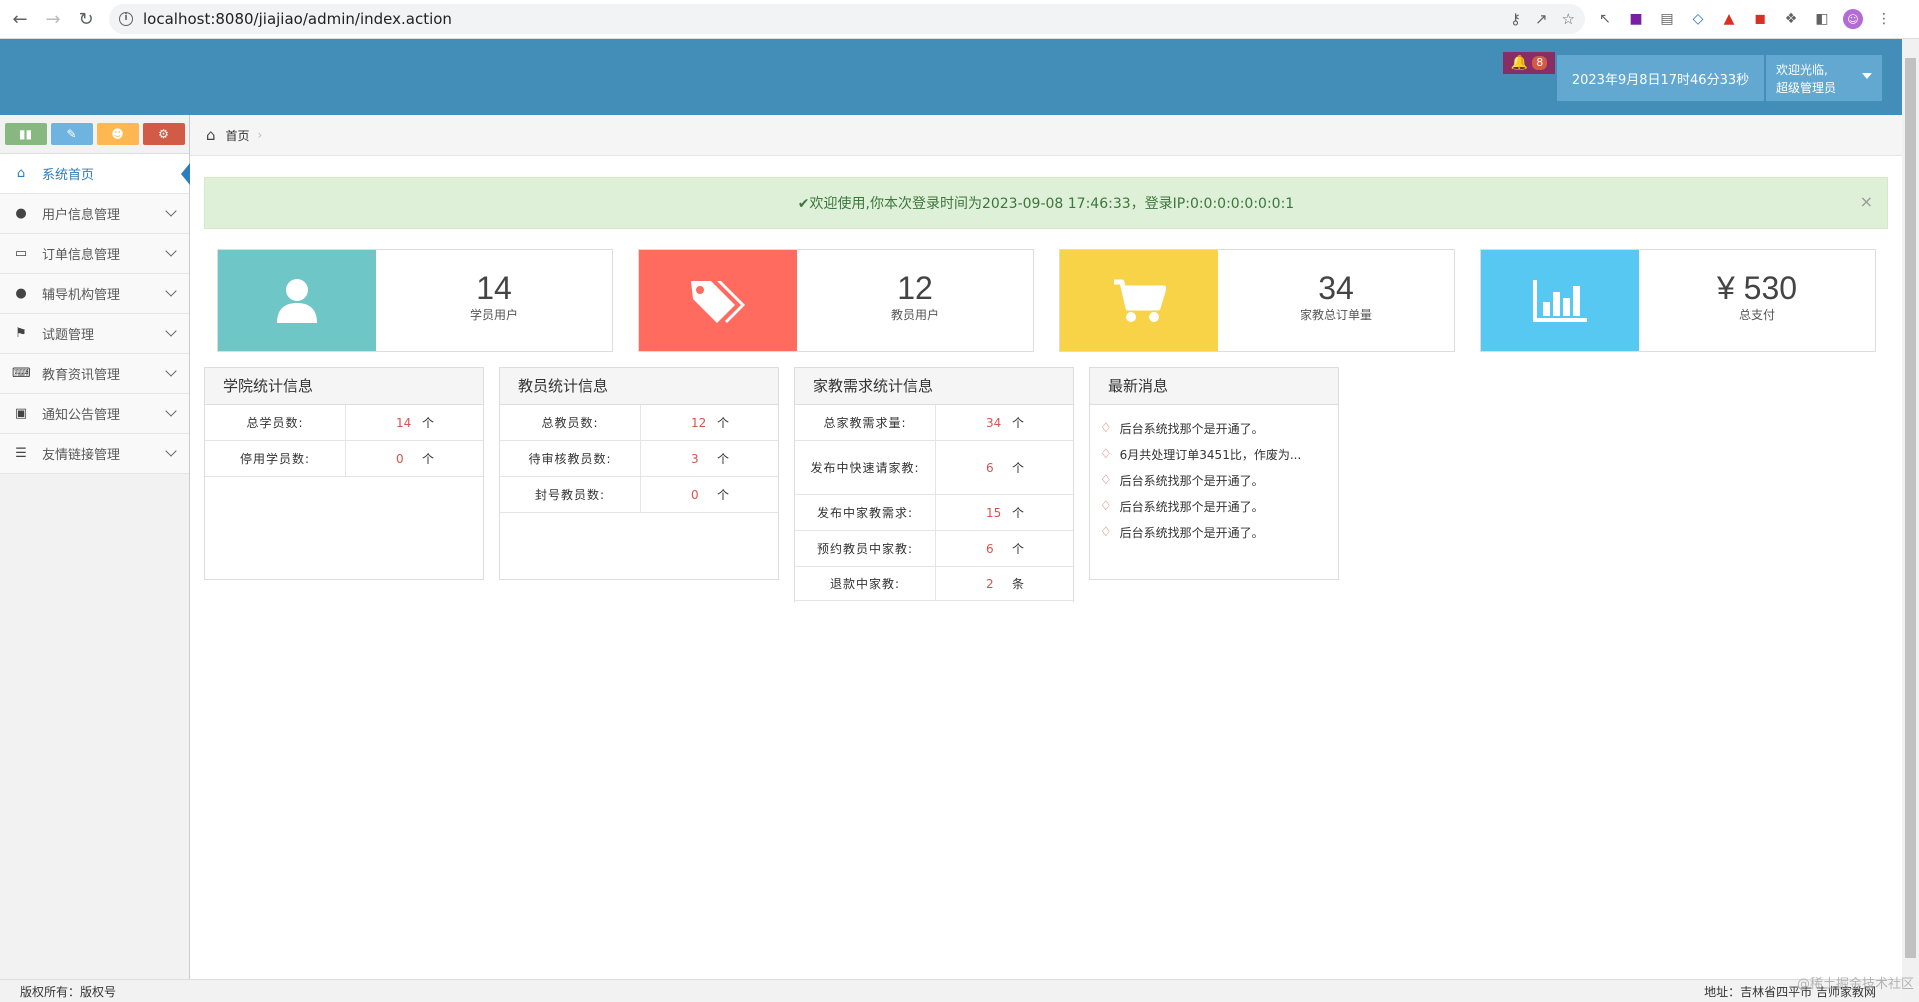  What do you see at coordinates (1698, 19) in the screenshot?
I see `layers-extension-icon: ◇` at bounding box center [1698, 19].